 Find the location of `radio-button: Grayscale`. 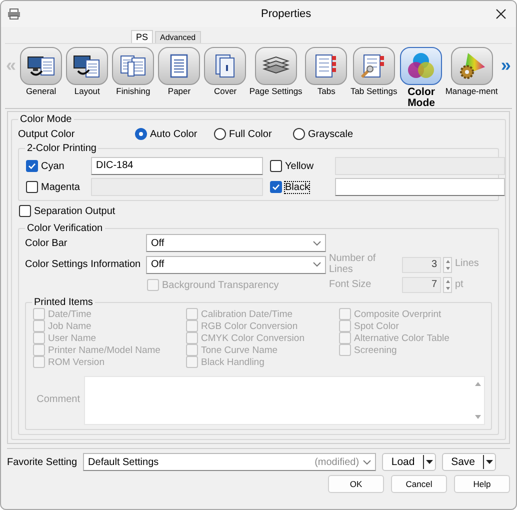

radio-button: Grayscale is located at coordinates (323, 134).